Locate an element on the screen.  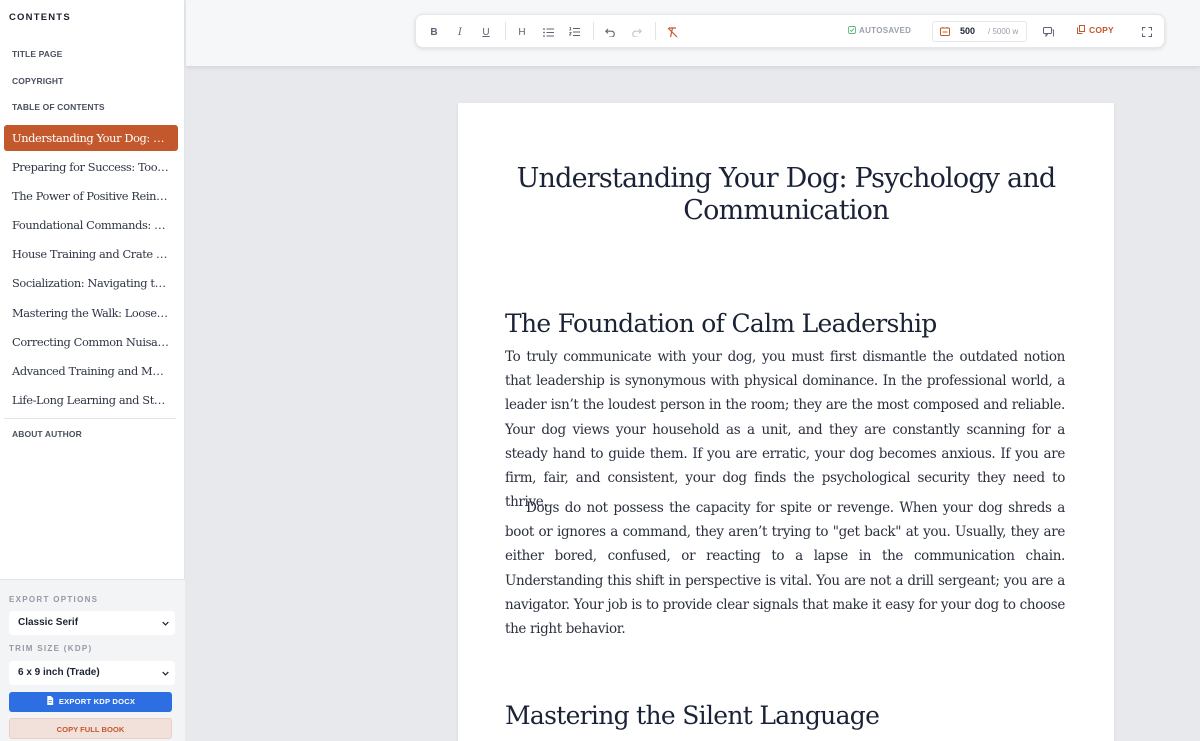
bullet-list-button is located at coordinates (548, 32).